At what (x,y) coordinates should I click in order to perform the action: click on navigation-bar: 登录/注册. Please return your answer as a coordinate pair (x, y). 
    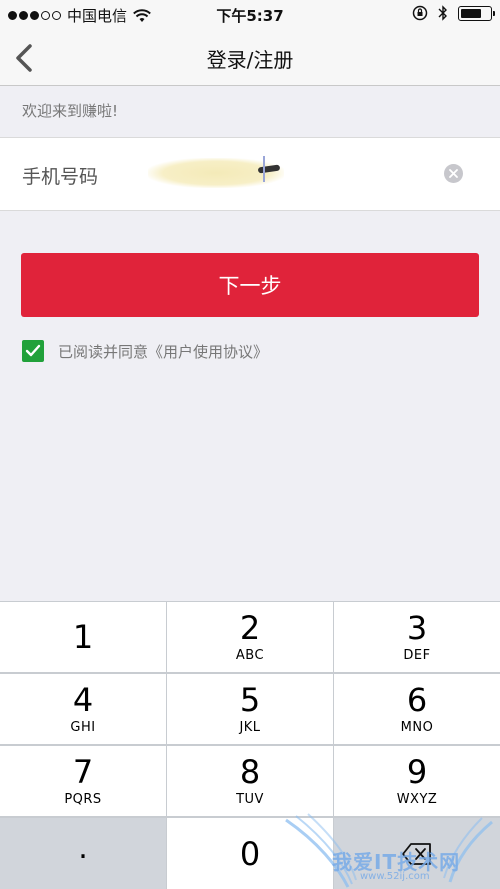
    Looking at the image, I should click on (250, 58).